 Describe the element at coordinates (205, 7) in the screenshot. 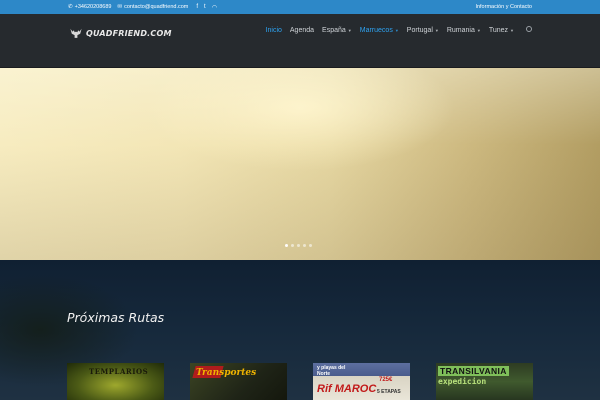

I see `twitter-icon: t` at that location.